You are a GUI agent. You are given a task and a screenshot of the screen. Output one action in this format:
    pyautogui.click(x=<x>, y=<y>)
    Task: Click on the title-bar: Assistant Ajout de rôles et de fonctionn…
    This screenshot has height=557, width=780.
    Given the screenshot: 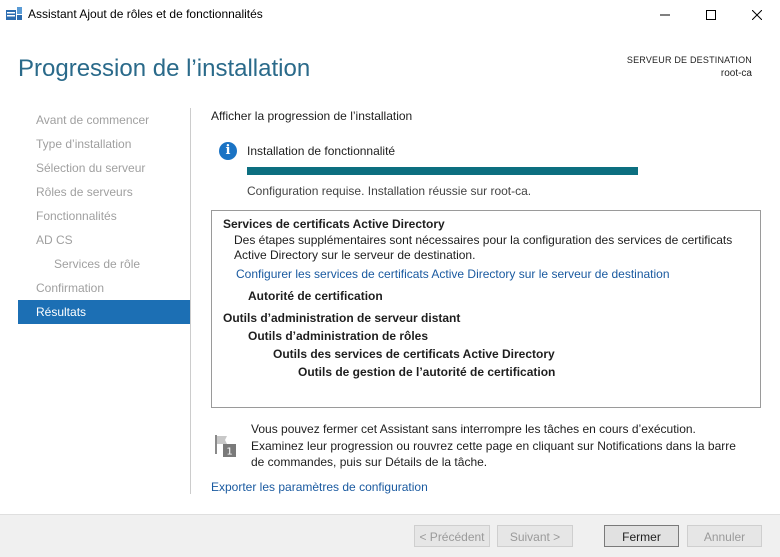 What is the action you would take?
    pyautogui.click(x=390, y=15)
    